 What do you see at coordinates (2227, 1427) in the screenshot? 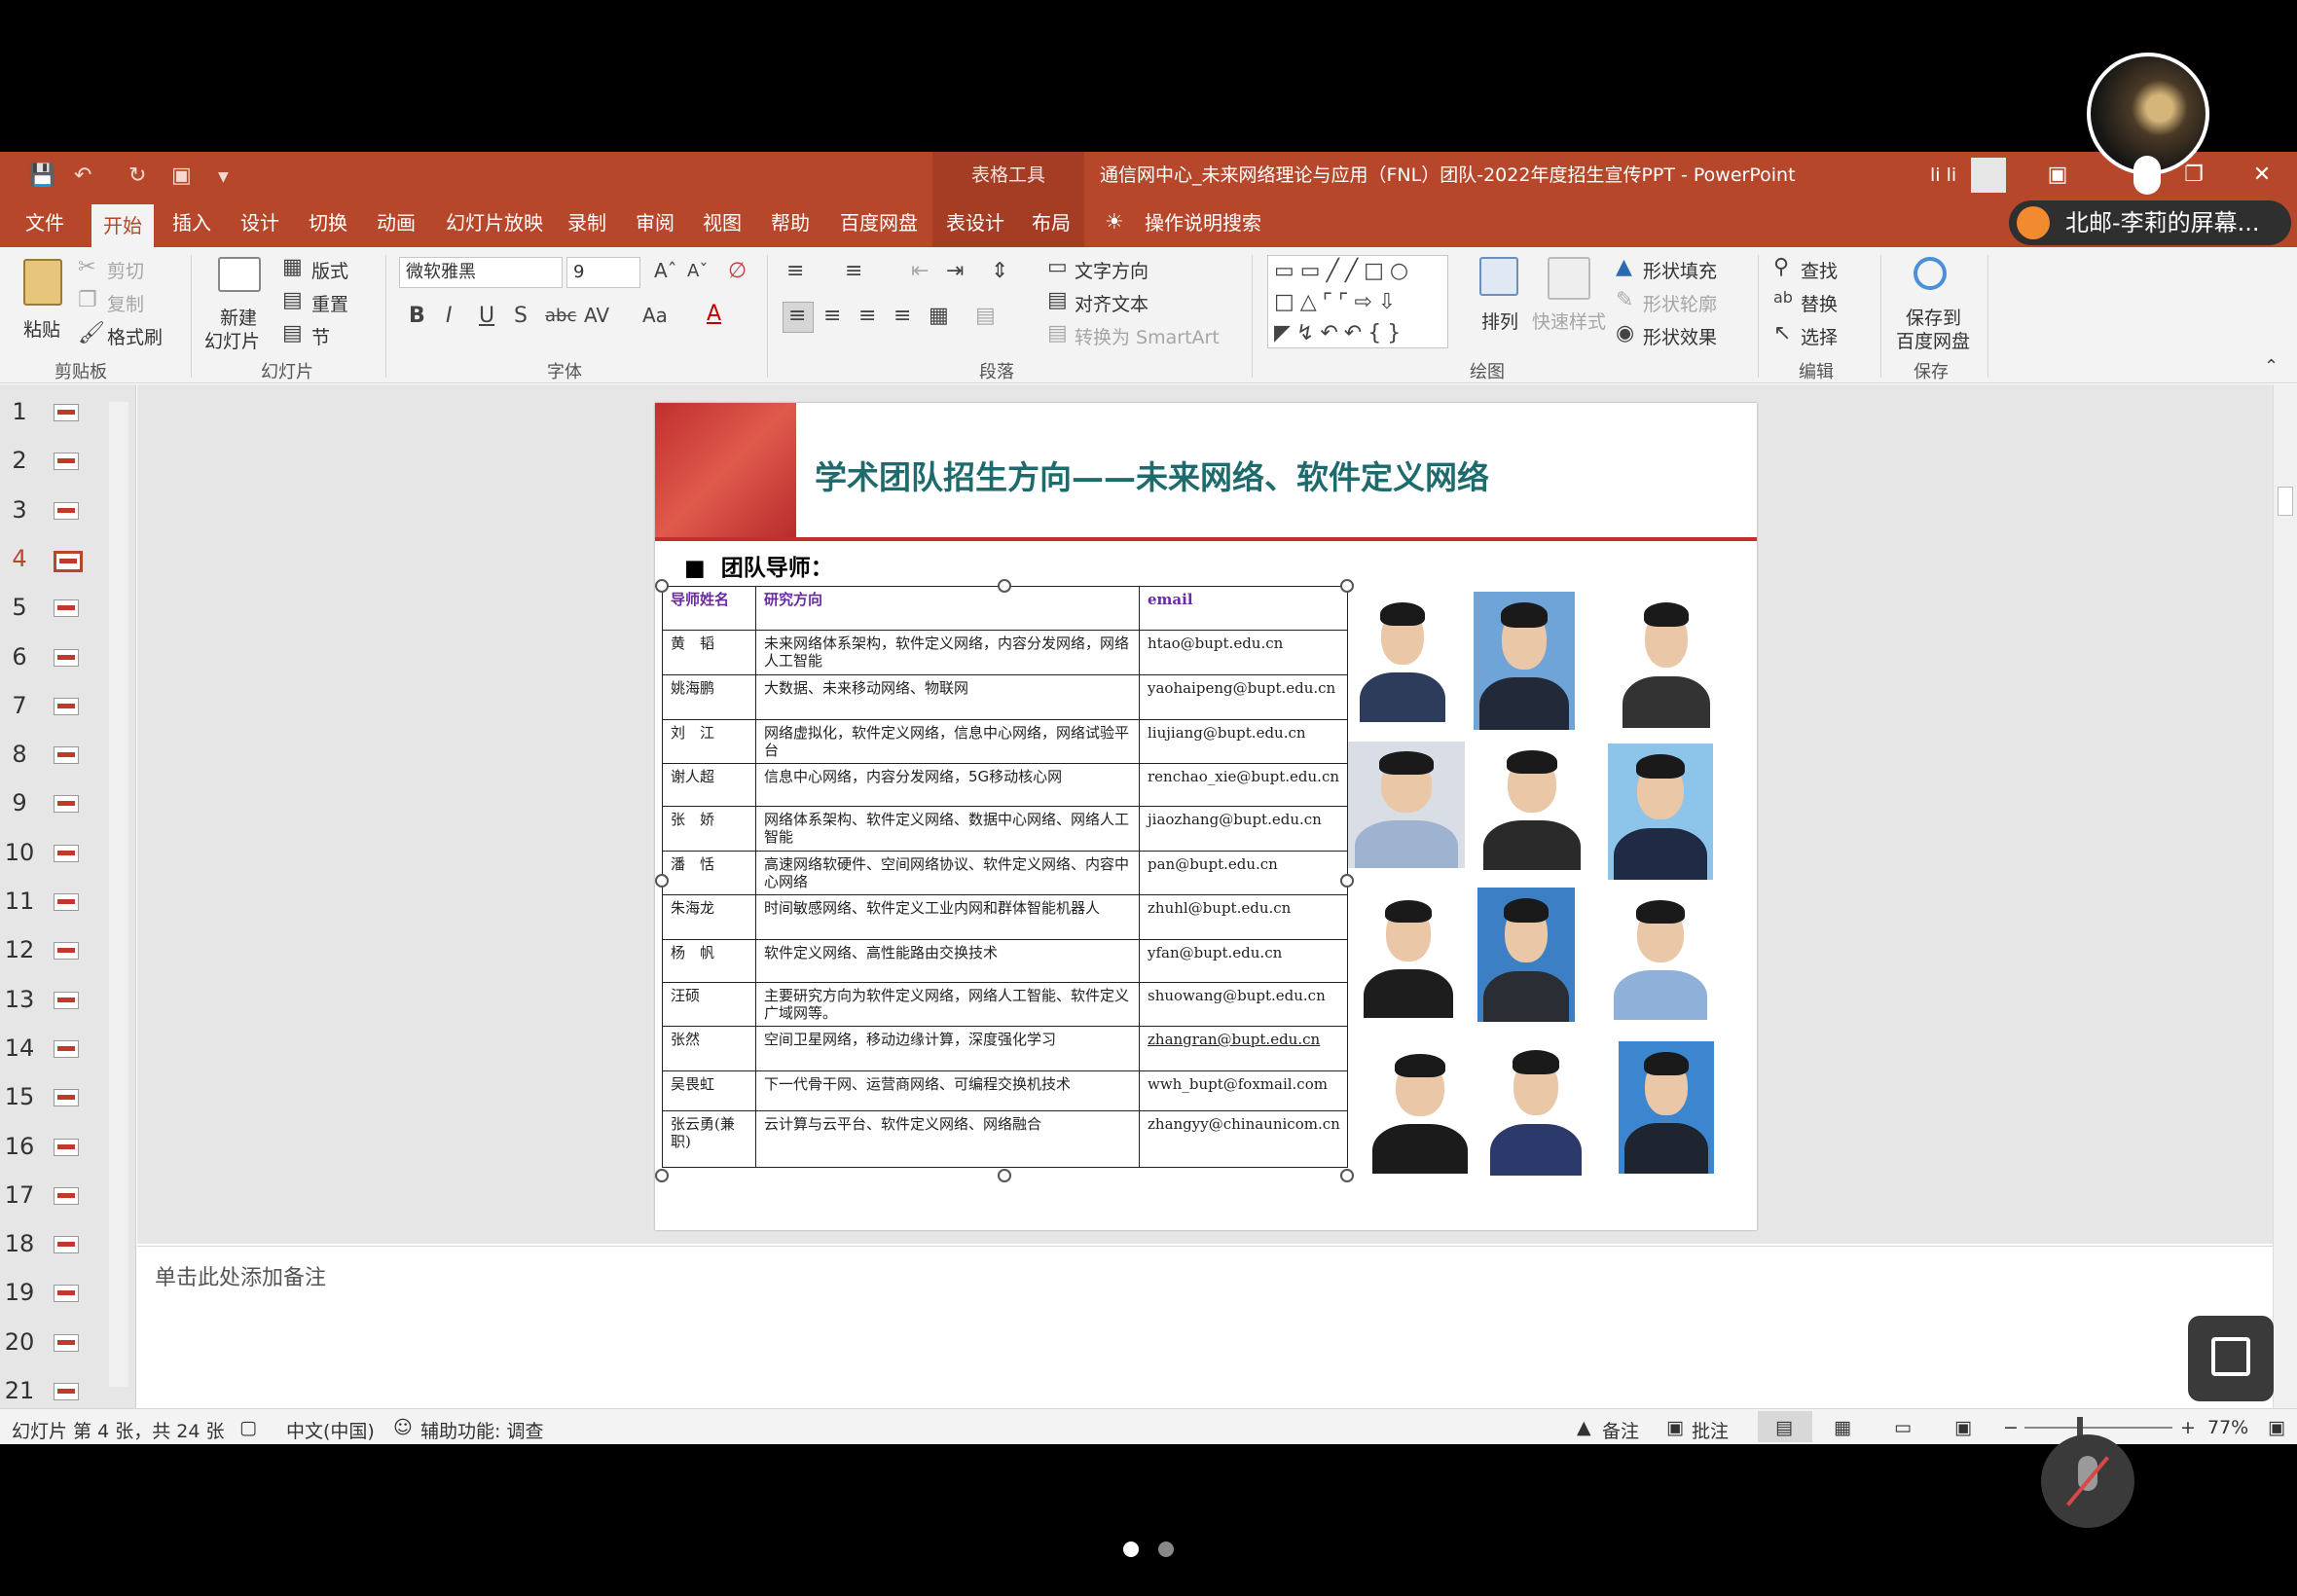
I see `zoom-level: 77%` at bounding box center [2227, 1427].